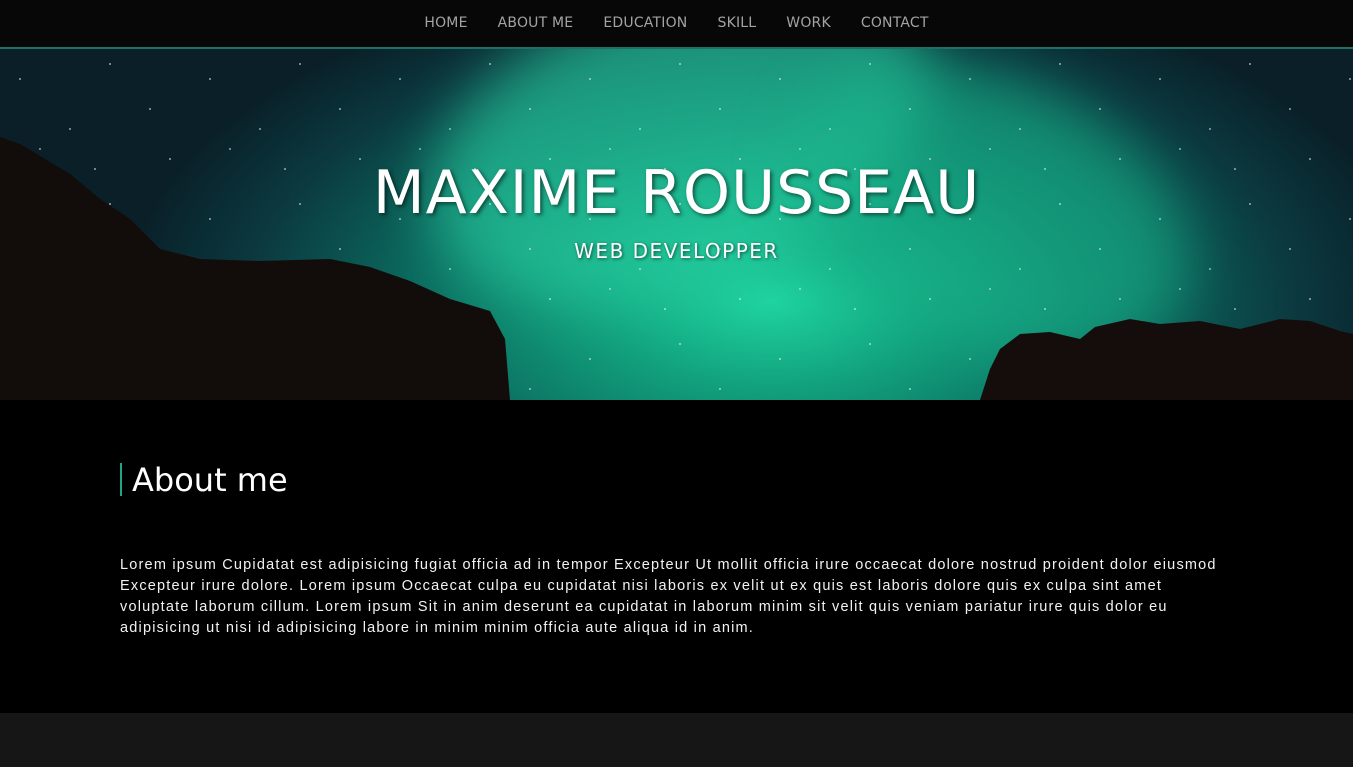 This screenshot has height=767, width=1353. I want to click on hero-name: MAXIME ROUSSEAU, so click(676, 193).